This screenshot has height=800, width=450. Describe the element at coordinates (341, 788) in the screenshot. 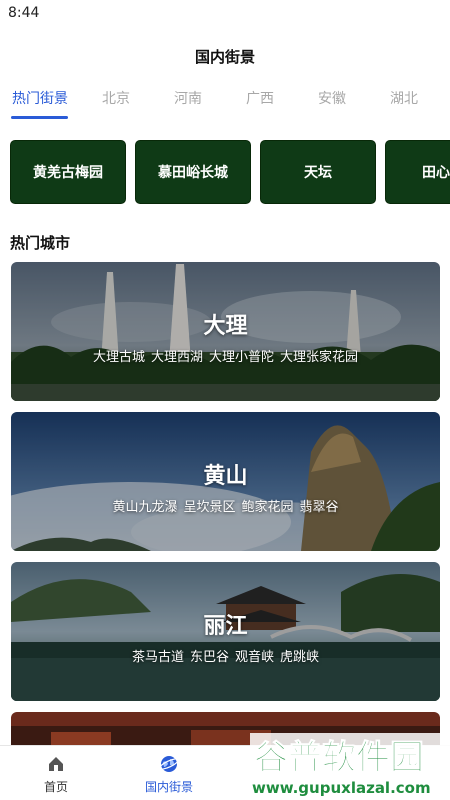

I see `svg-text: www.gupuxlazal.com` at that location.